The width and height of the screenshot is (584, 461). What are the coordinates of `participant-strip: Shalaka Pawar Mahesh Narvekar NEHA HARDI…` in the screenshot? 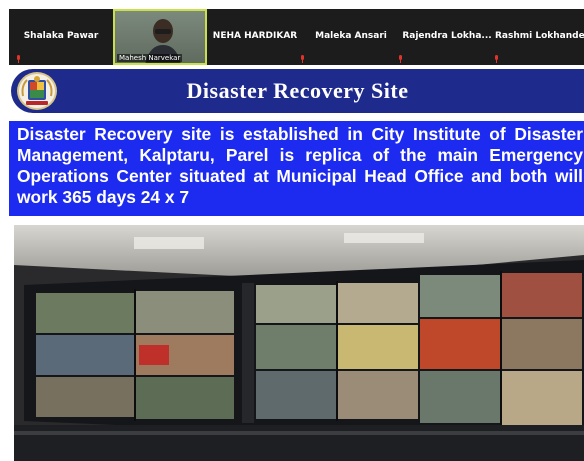 It's located at (296, 37).